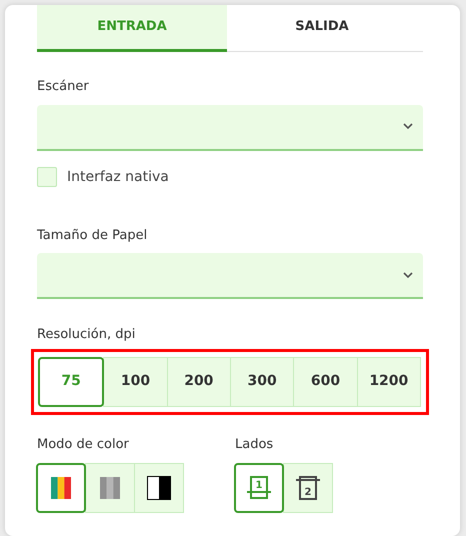 The width and height of the screenshot is (466, 536). Describe the element at coordinates (230, 276) in the screenshot. I see `paper-size-select` at that location.